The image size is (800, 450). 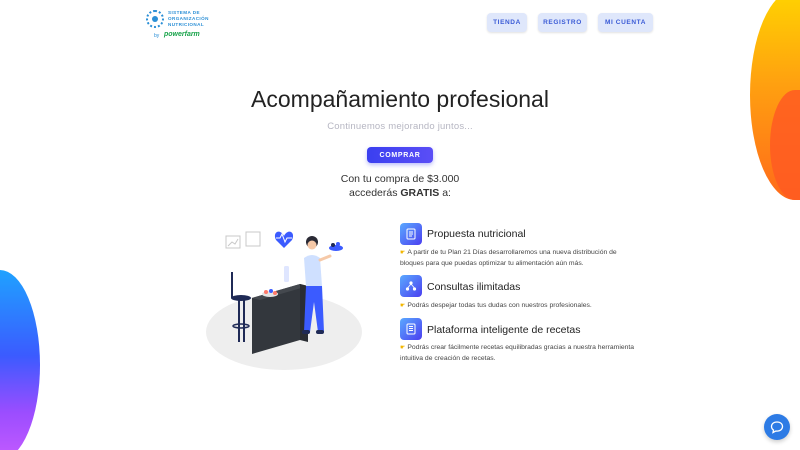 What do you see at coordinates (411, 234) in the screenshot?
I see `document-list-icon` at bounding box center [411, 234].